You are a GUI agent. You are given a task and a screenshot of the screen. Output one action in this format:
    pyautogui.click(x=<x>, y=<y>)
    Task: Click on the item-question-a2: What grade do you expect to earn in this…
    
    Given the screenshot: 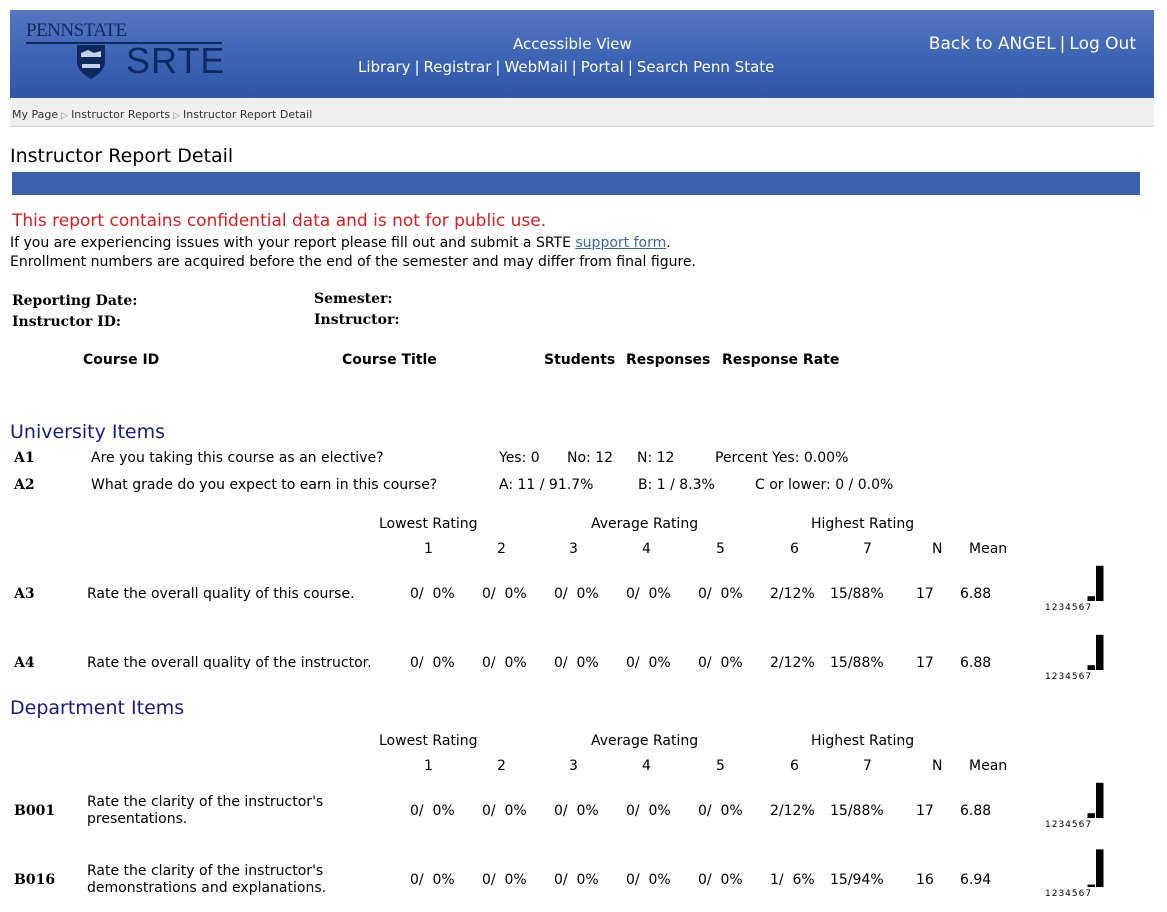 What is the action you would take?
    pyautogui.click(x=264, y=485)
    